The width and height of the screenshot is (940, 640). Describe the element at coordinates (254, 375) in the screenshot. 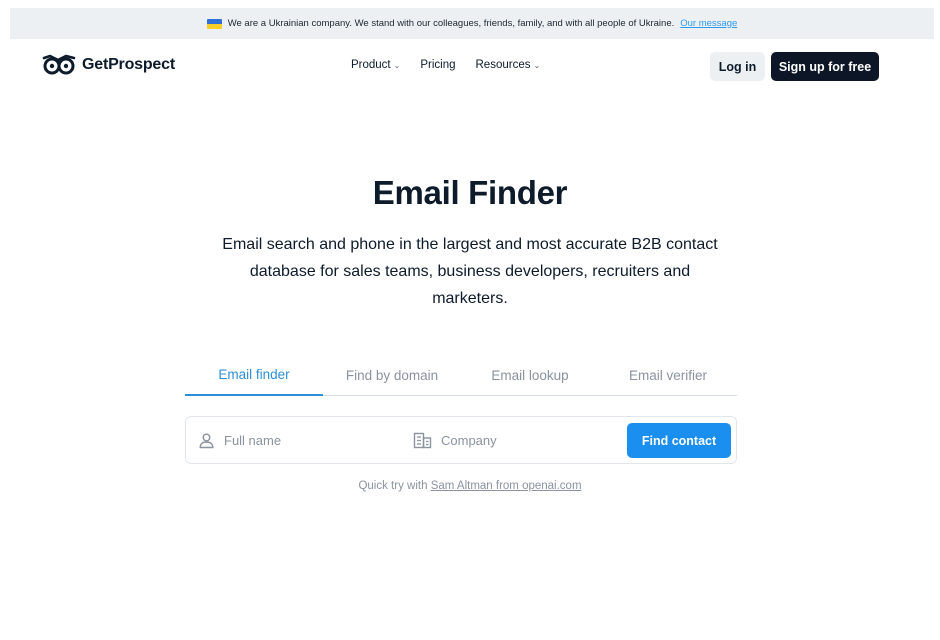

I see `tab-email-finder: Email finder` at that location.